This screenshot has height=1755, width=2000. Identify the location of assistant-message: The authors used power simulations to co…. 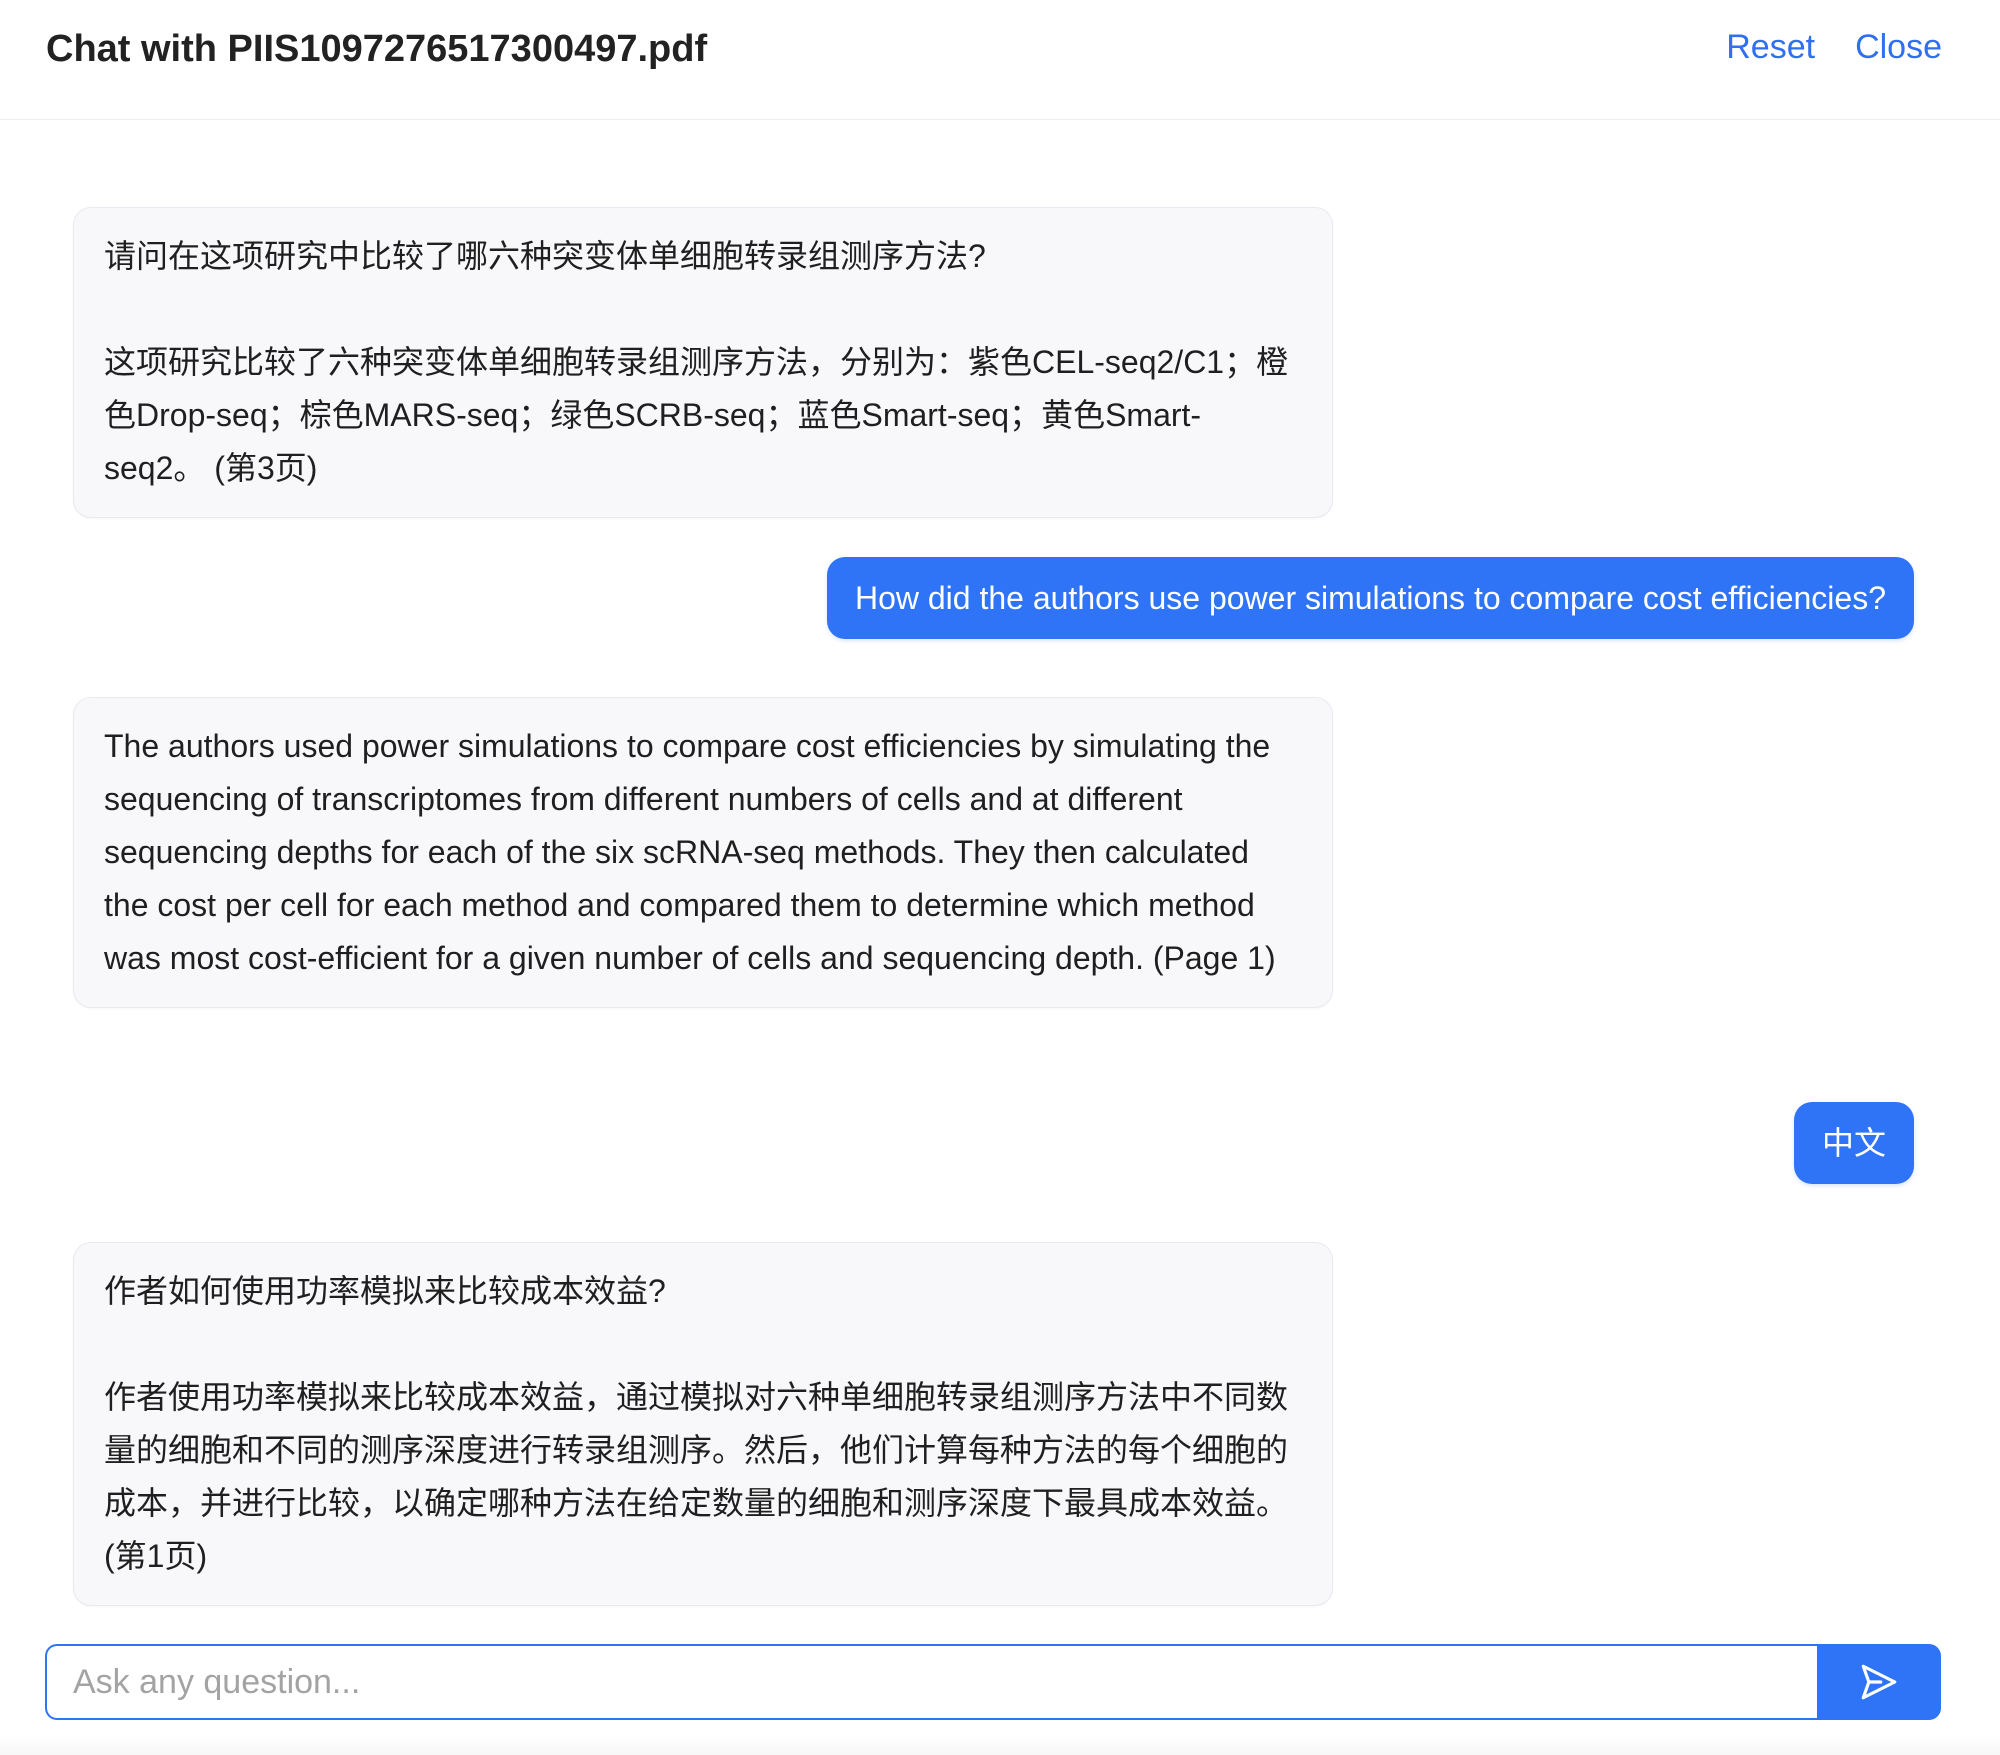
(703, 852).